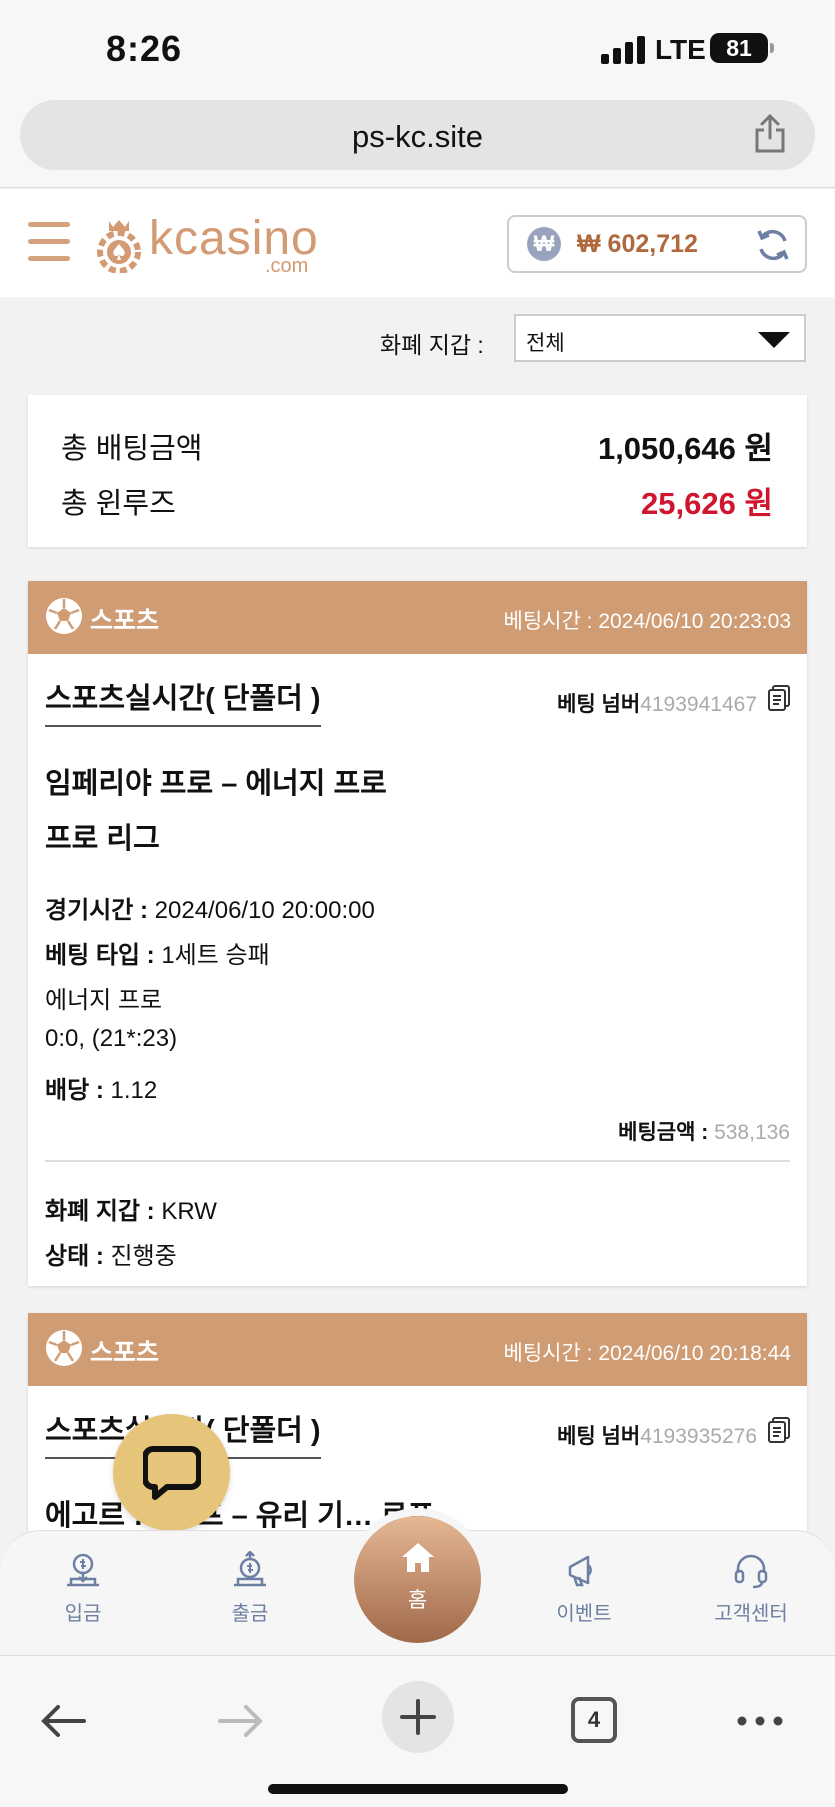 This screenshot has width=835, height=1807. I want to click on nav-events-label: 이벤트, so click(584, 1614).